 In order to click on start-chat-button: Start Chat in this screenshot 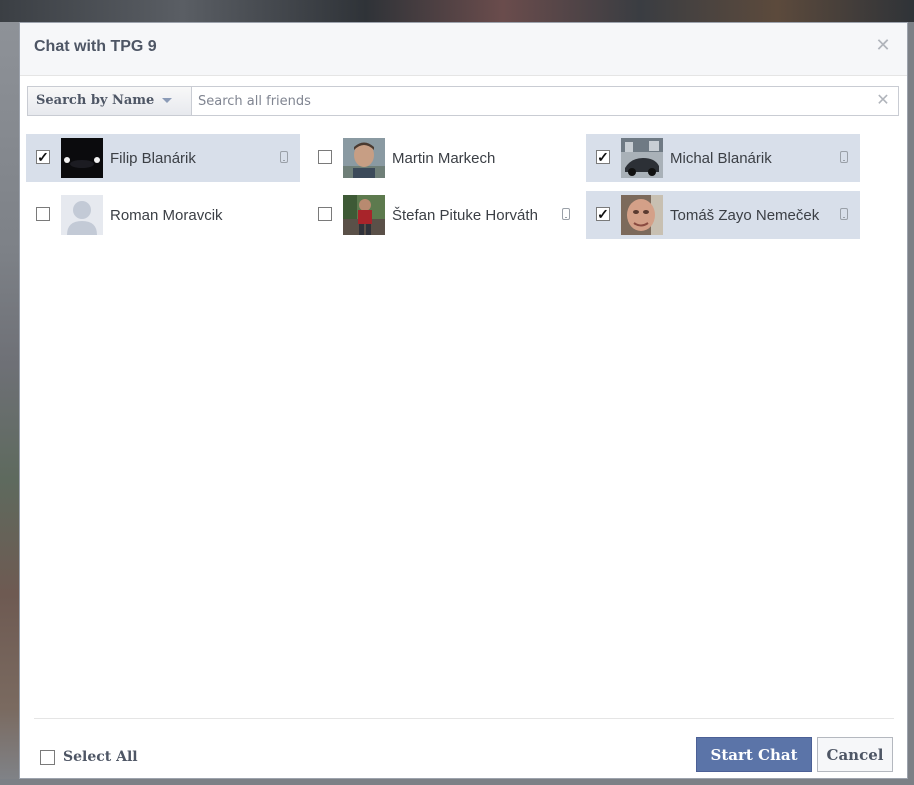, I will do `click(754, 754)`.